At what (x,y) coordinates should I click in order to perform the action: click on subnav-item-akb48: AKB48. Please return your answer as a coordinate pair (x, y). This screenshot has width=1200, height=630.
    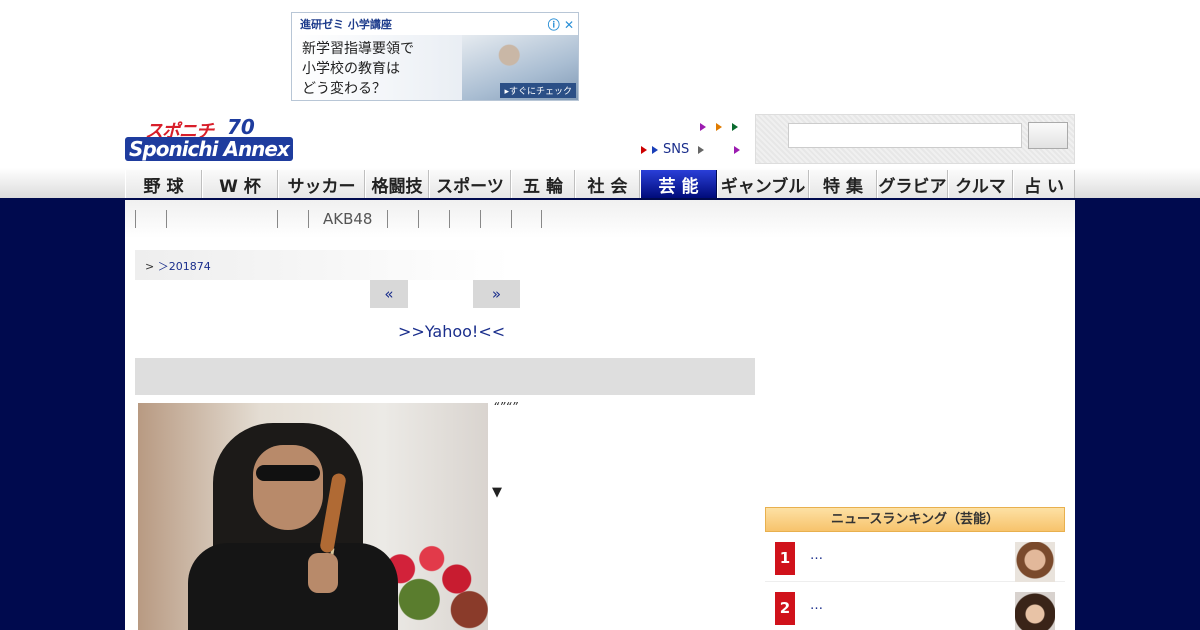
    Looking at the image, I should click on (347, 219).